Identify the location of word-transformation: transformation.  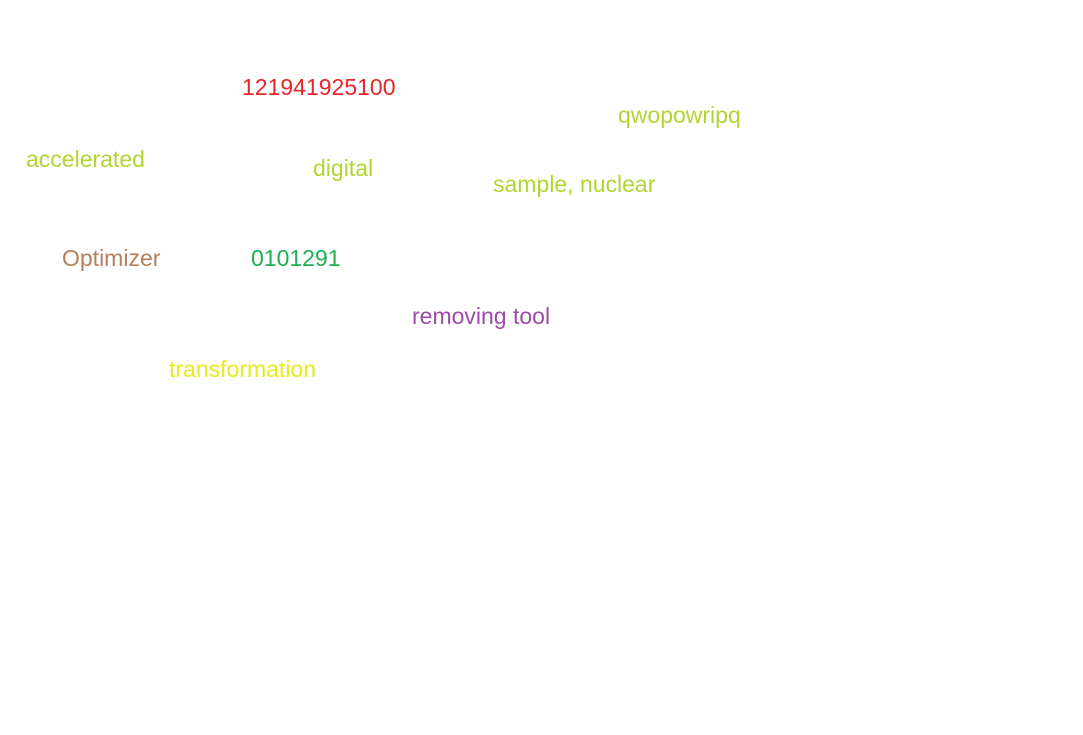
(243, 369).